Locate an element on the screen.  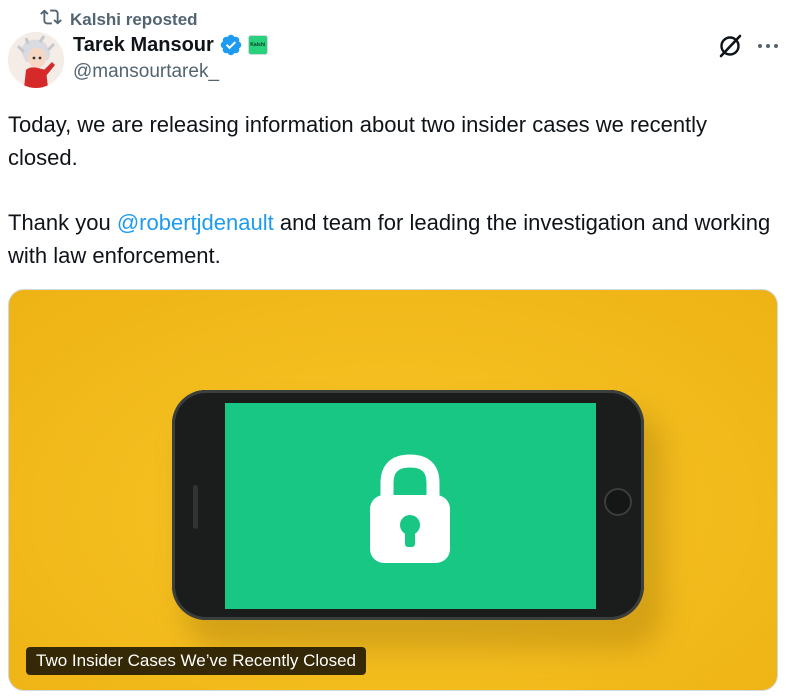
affiliate-label: Kalshi is located at coordinates (258, 45).